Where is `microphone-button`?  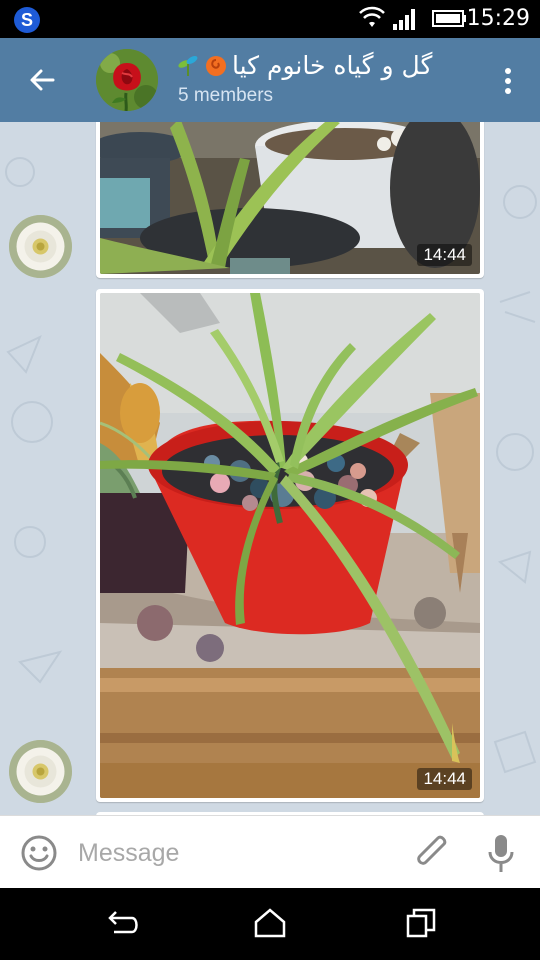 microphone-button is located at coordinates (501, 853).